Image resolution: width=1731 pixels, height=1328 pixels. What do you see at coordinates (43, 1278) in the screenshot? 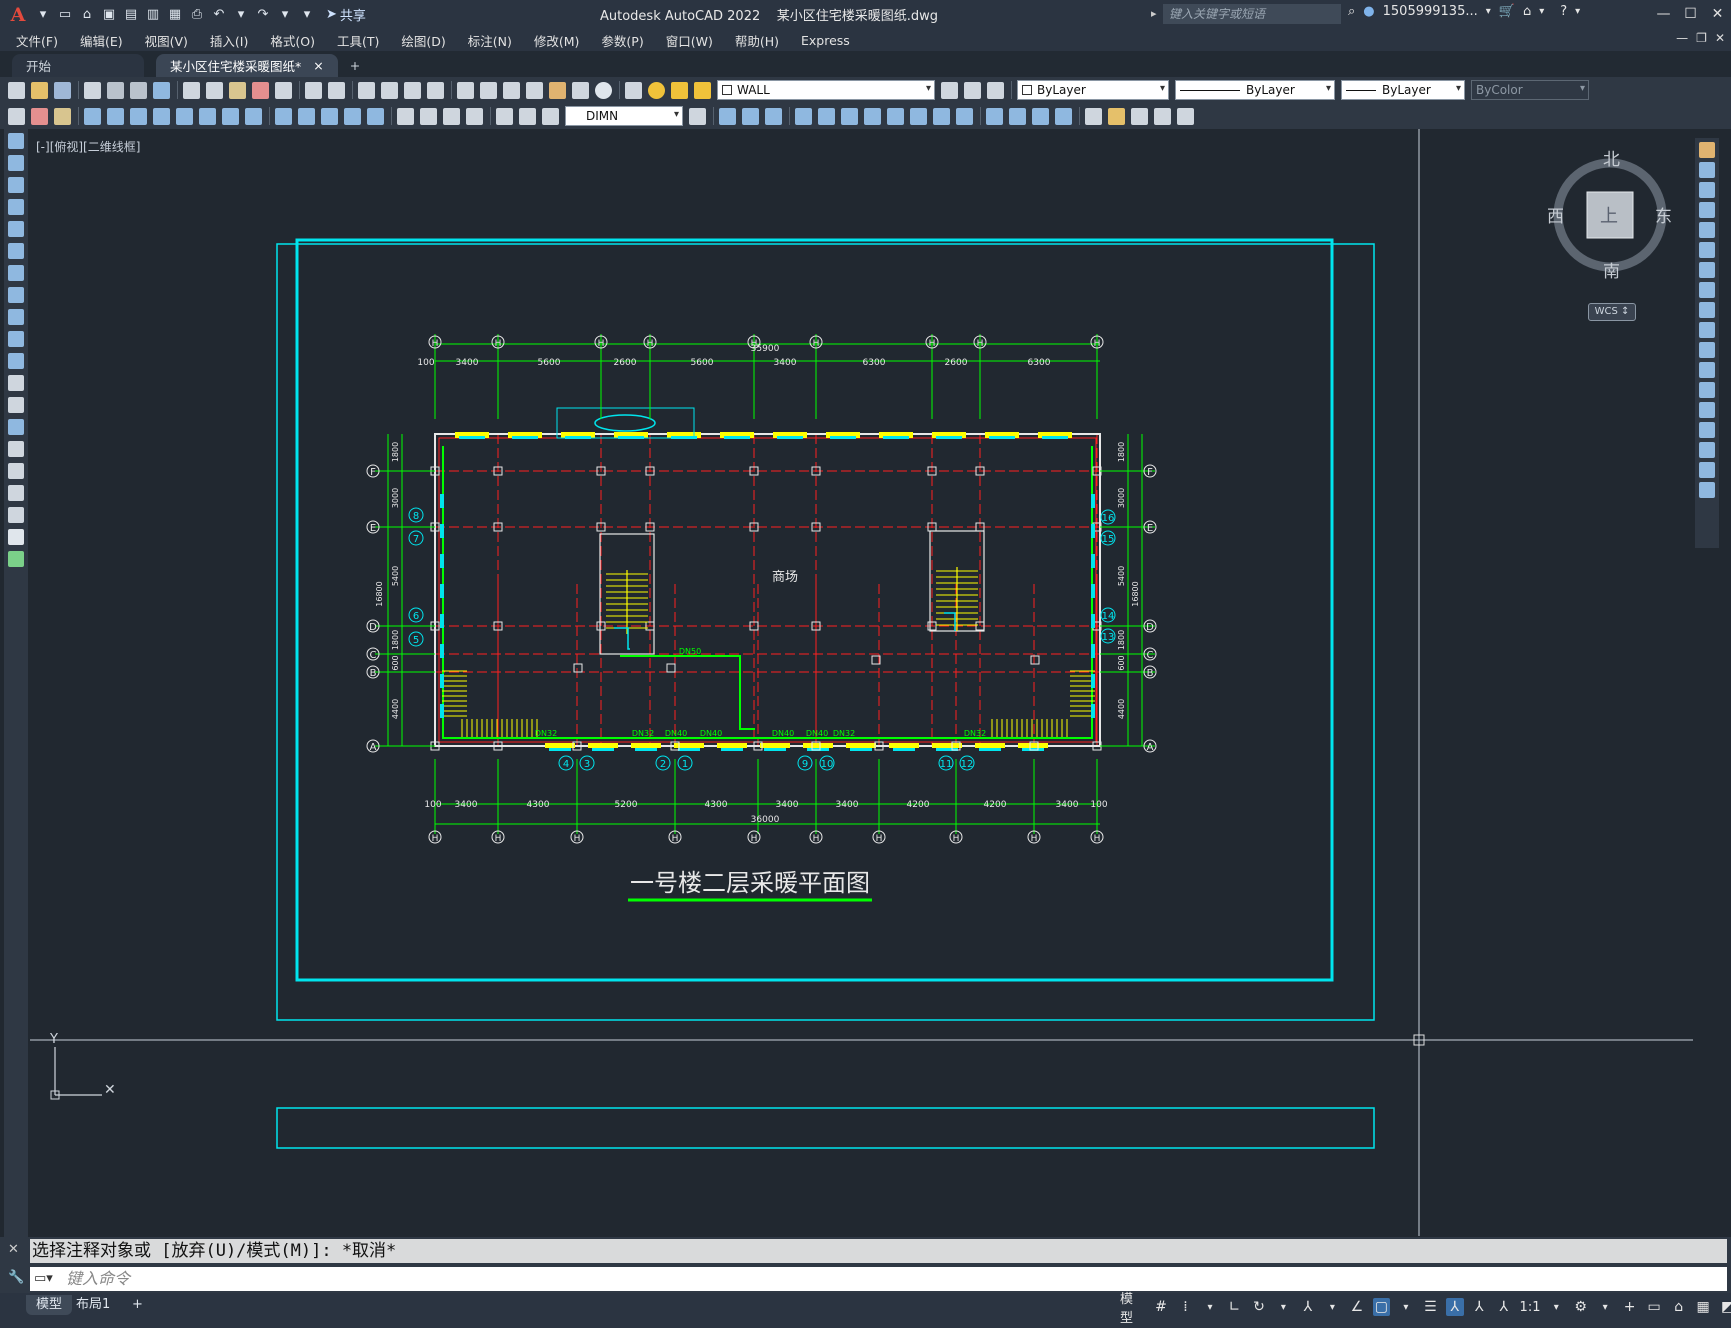
I see `recent-commands-icon: ▭▾` at bounding box center [43, 1278].